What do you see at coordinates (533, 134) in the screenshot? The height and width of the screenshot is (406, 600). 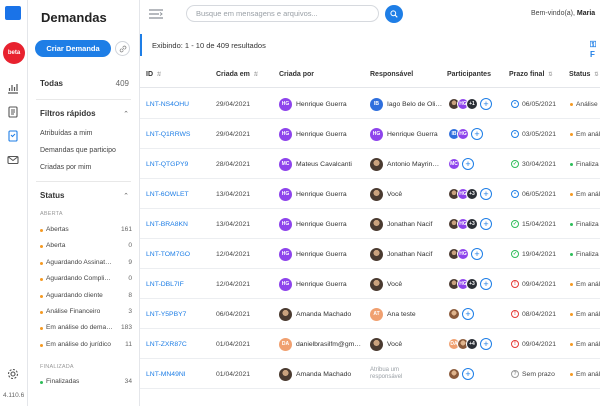 I see `deadline: • 03/05/2021` at bounding box center [533, 134].